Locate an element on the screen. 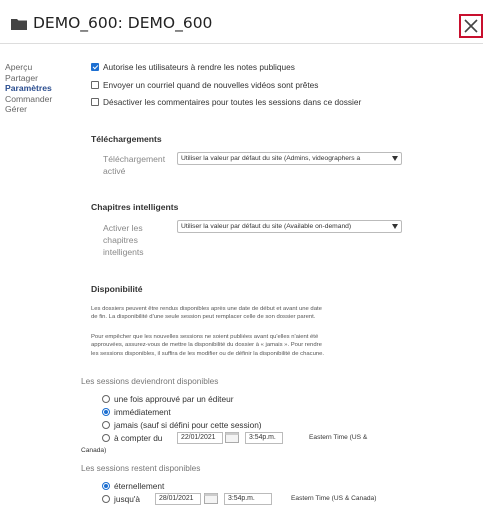 This screenshot has width=483, height=513. end-forever-radio is located at coordinates (106, 486).